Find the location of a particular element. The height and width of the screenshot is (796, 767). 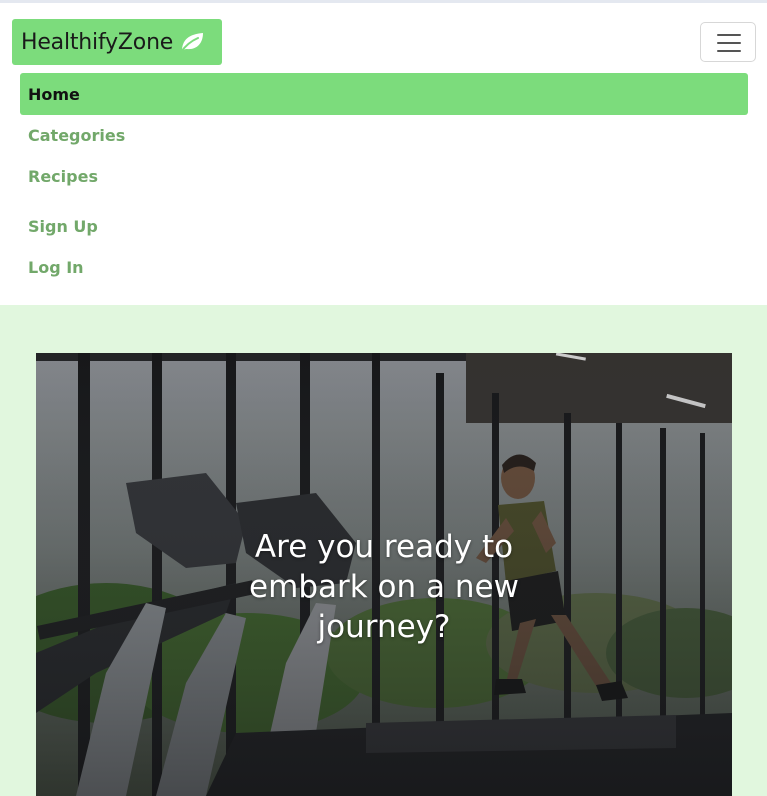

brand-logo-link: HealthifyZone is located at coordinates (117, 42).